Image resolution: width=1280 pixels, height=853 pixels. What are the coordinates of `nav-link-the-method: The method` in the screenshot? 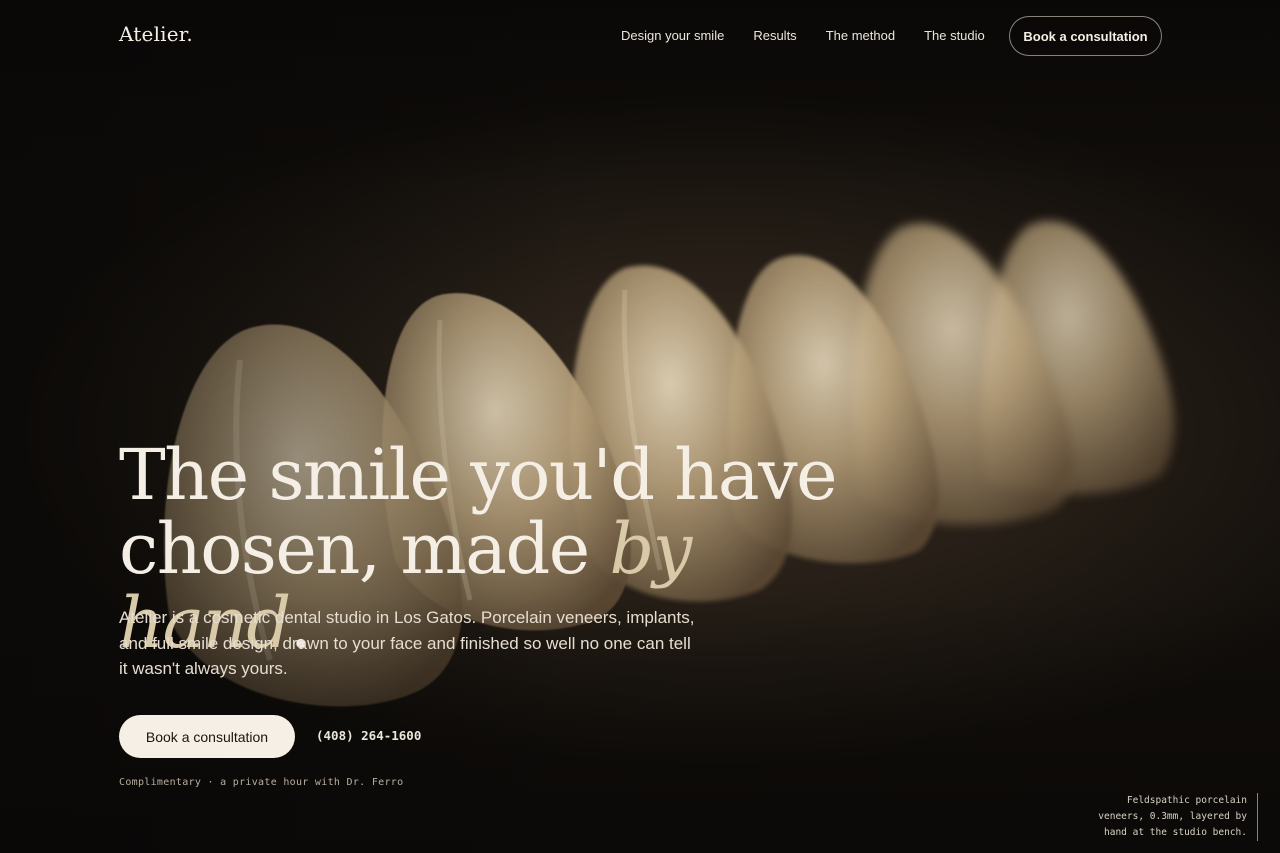 It's located at (860, 35).